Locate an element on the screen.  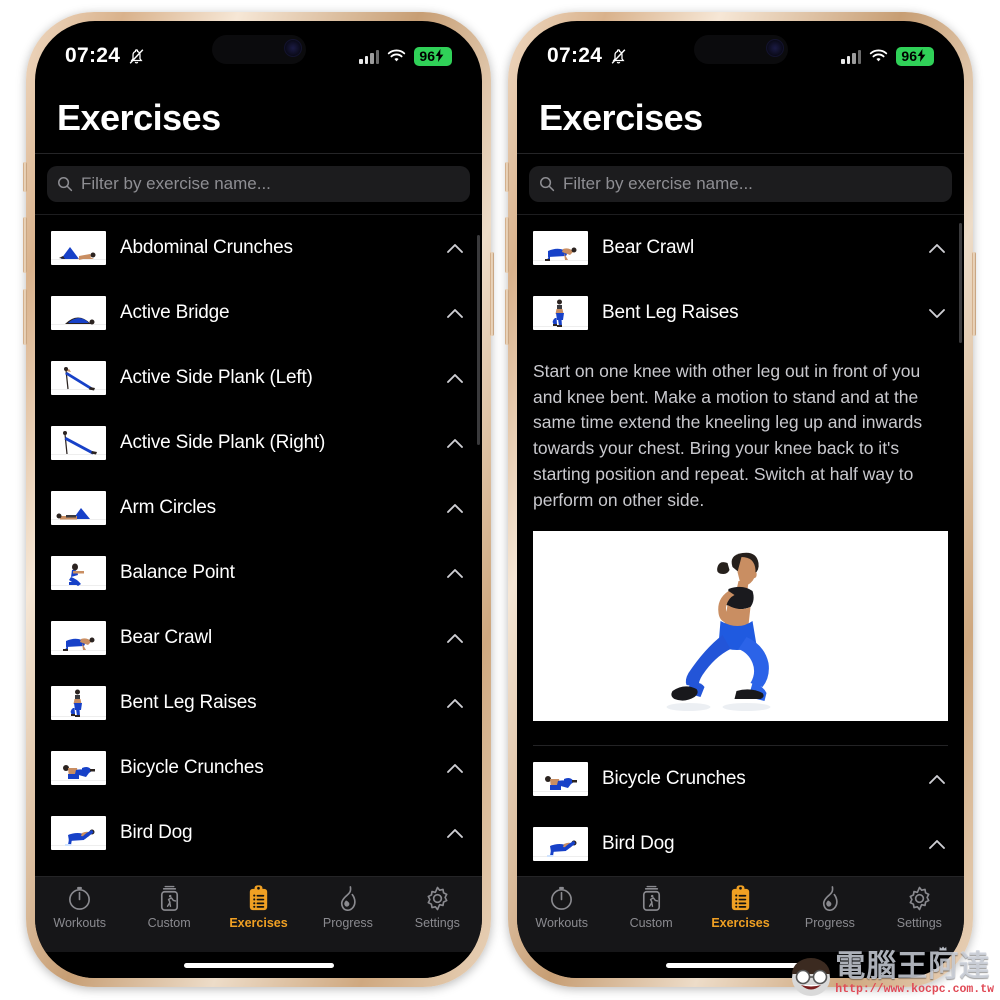
cellular-bars-icon is located at coordinates (369, 56).